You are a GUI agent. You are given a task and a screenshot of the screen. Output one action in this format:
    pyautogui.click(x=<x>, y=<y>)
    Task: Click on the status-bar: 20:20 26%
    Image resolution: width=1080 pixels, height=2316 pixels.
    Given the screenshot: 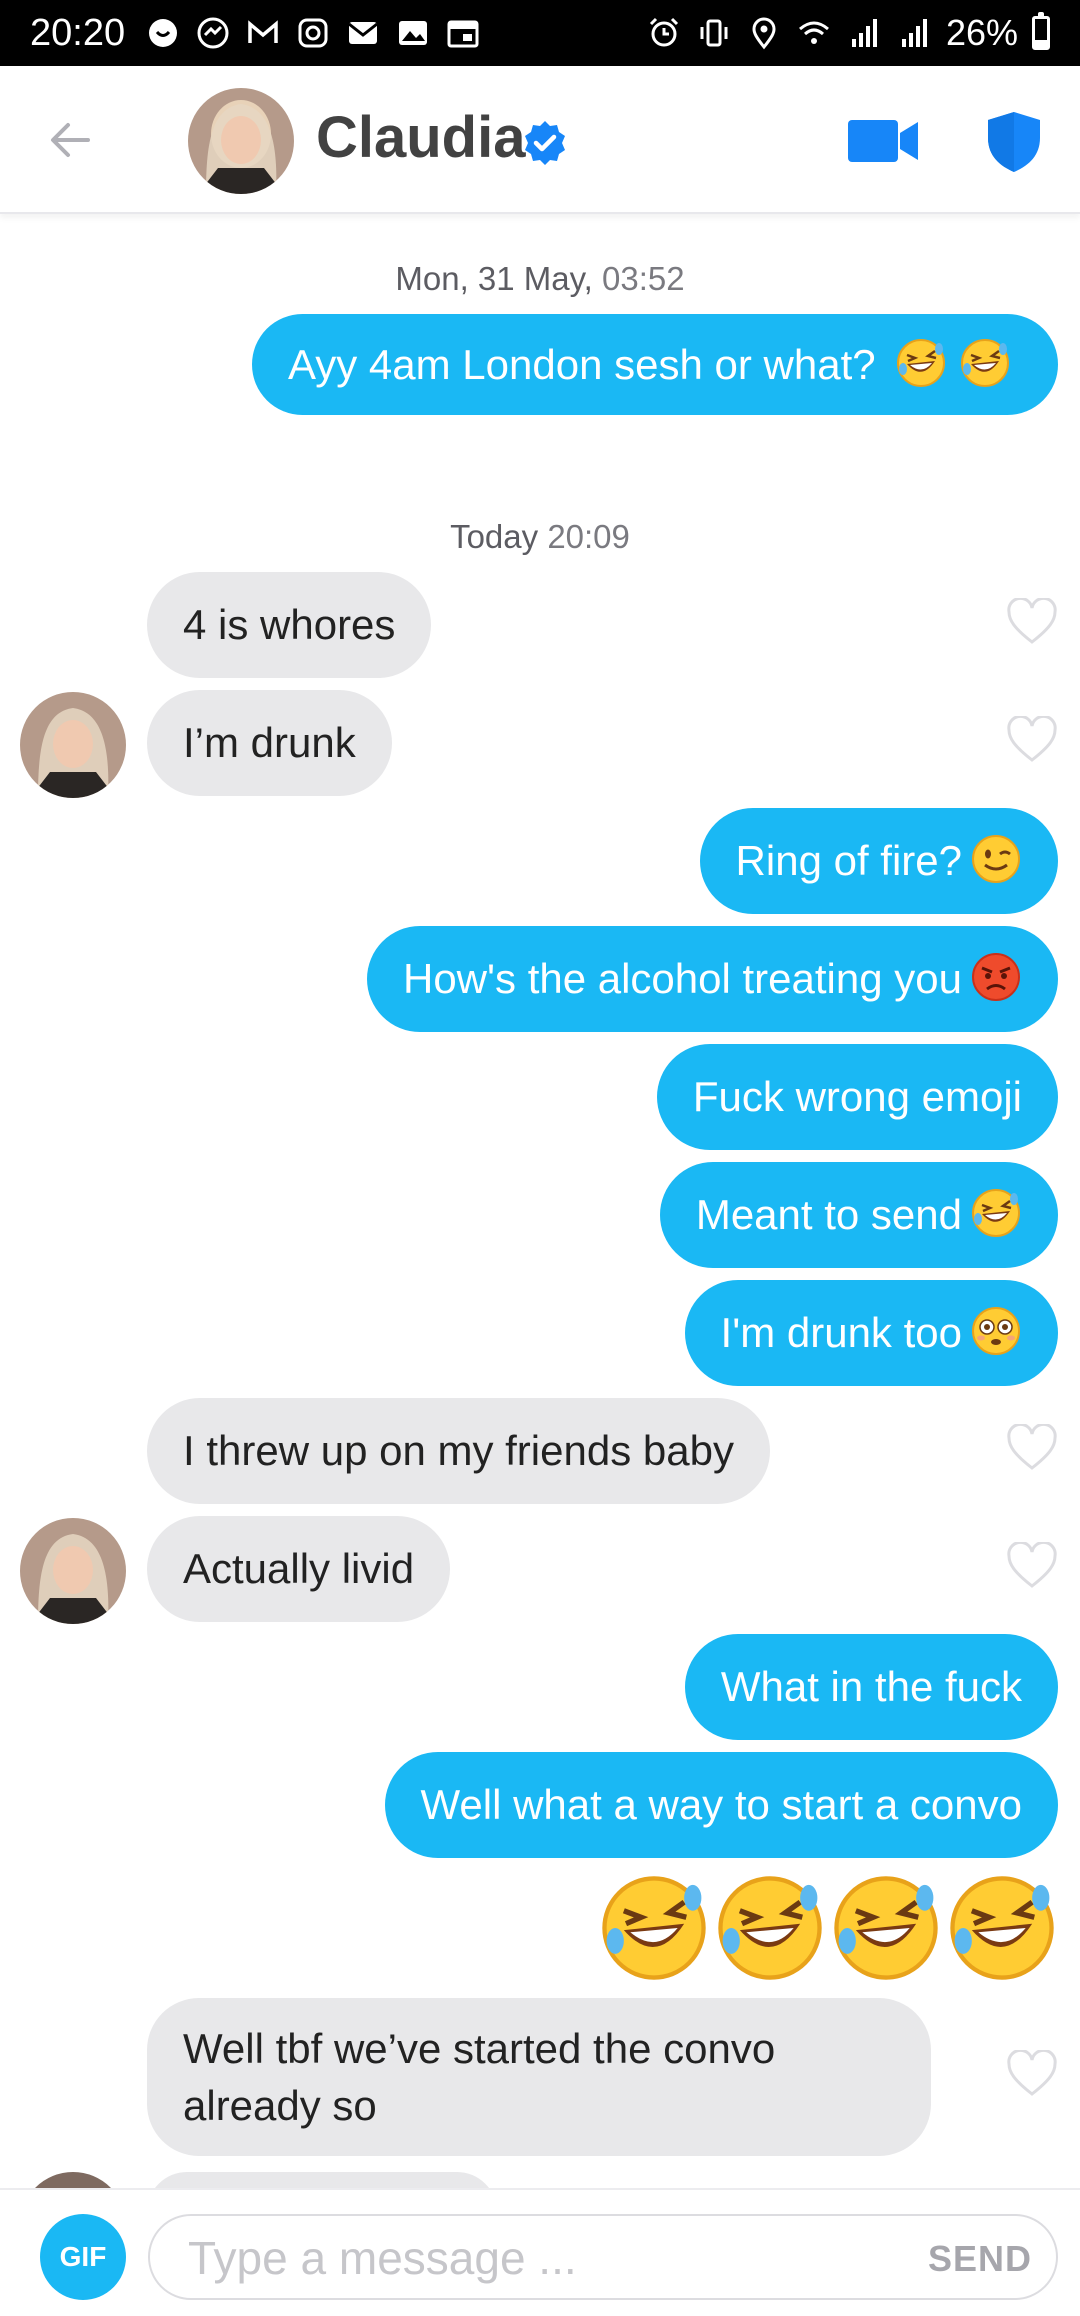 What is the action you would take?
    pyautogui.click(x=540, y=33)
    